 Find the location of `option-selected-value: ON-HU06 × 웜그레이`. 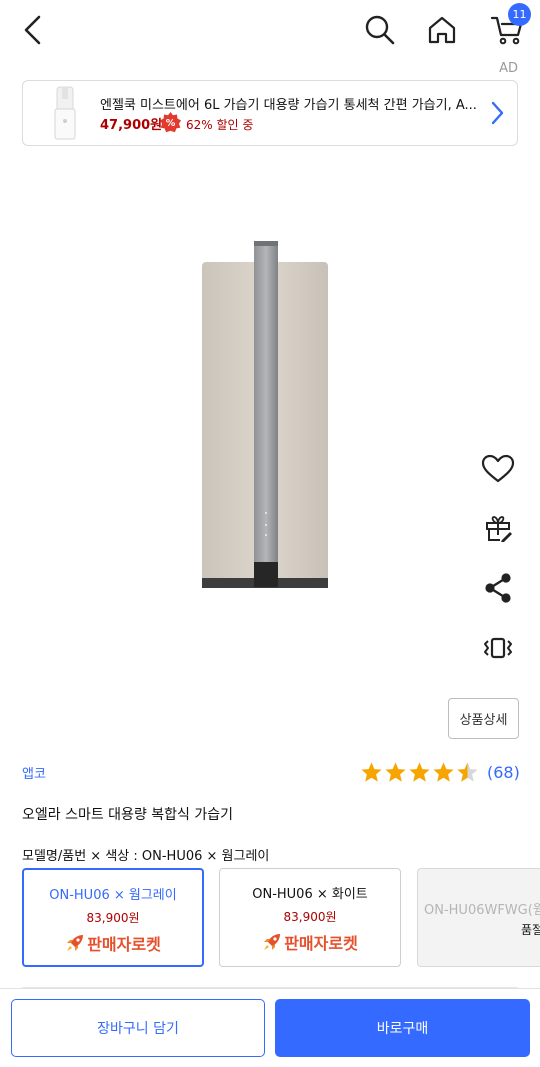

option-selected-value: ON-HU06 × 웜그레이 is located at coordinates (205, 856).